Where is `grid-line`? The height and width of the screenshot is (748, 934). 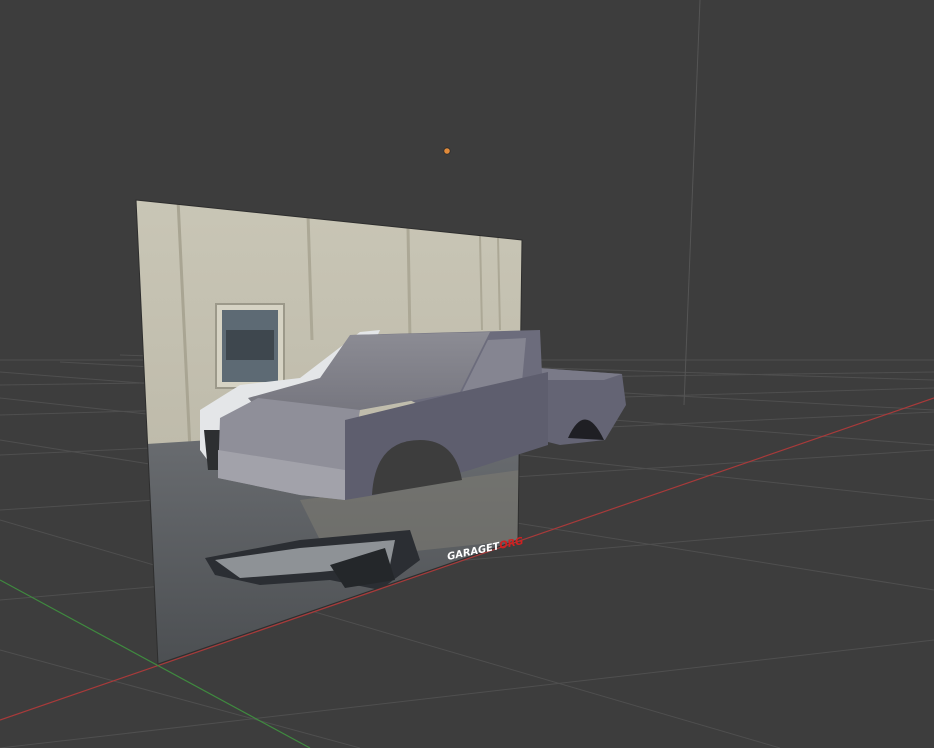
grid-line is located at coordinates (180, 698).